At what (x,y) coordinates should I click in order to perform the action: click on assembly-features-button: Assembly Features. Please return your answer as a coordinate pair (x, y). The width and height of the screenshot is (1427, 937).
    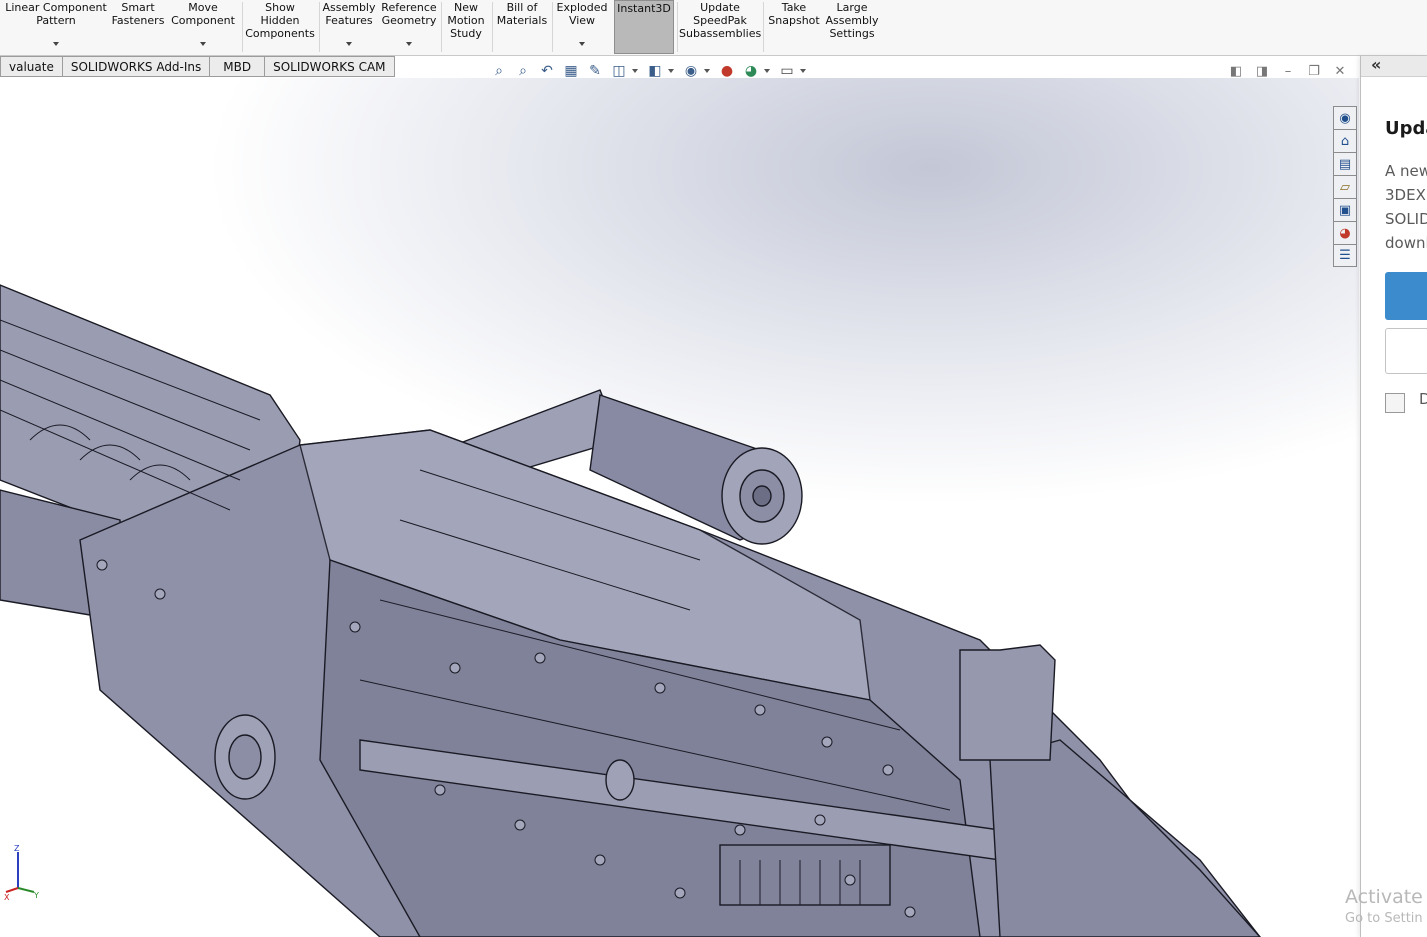
    Looking at the image, I should click on (349, 27).